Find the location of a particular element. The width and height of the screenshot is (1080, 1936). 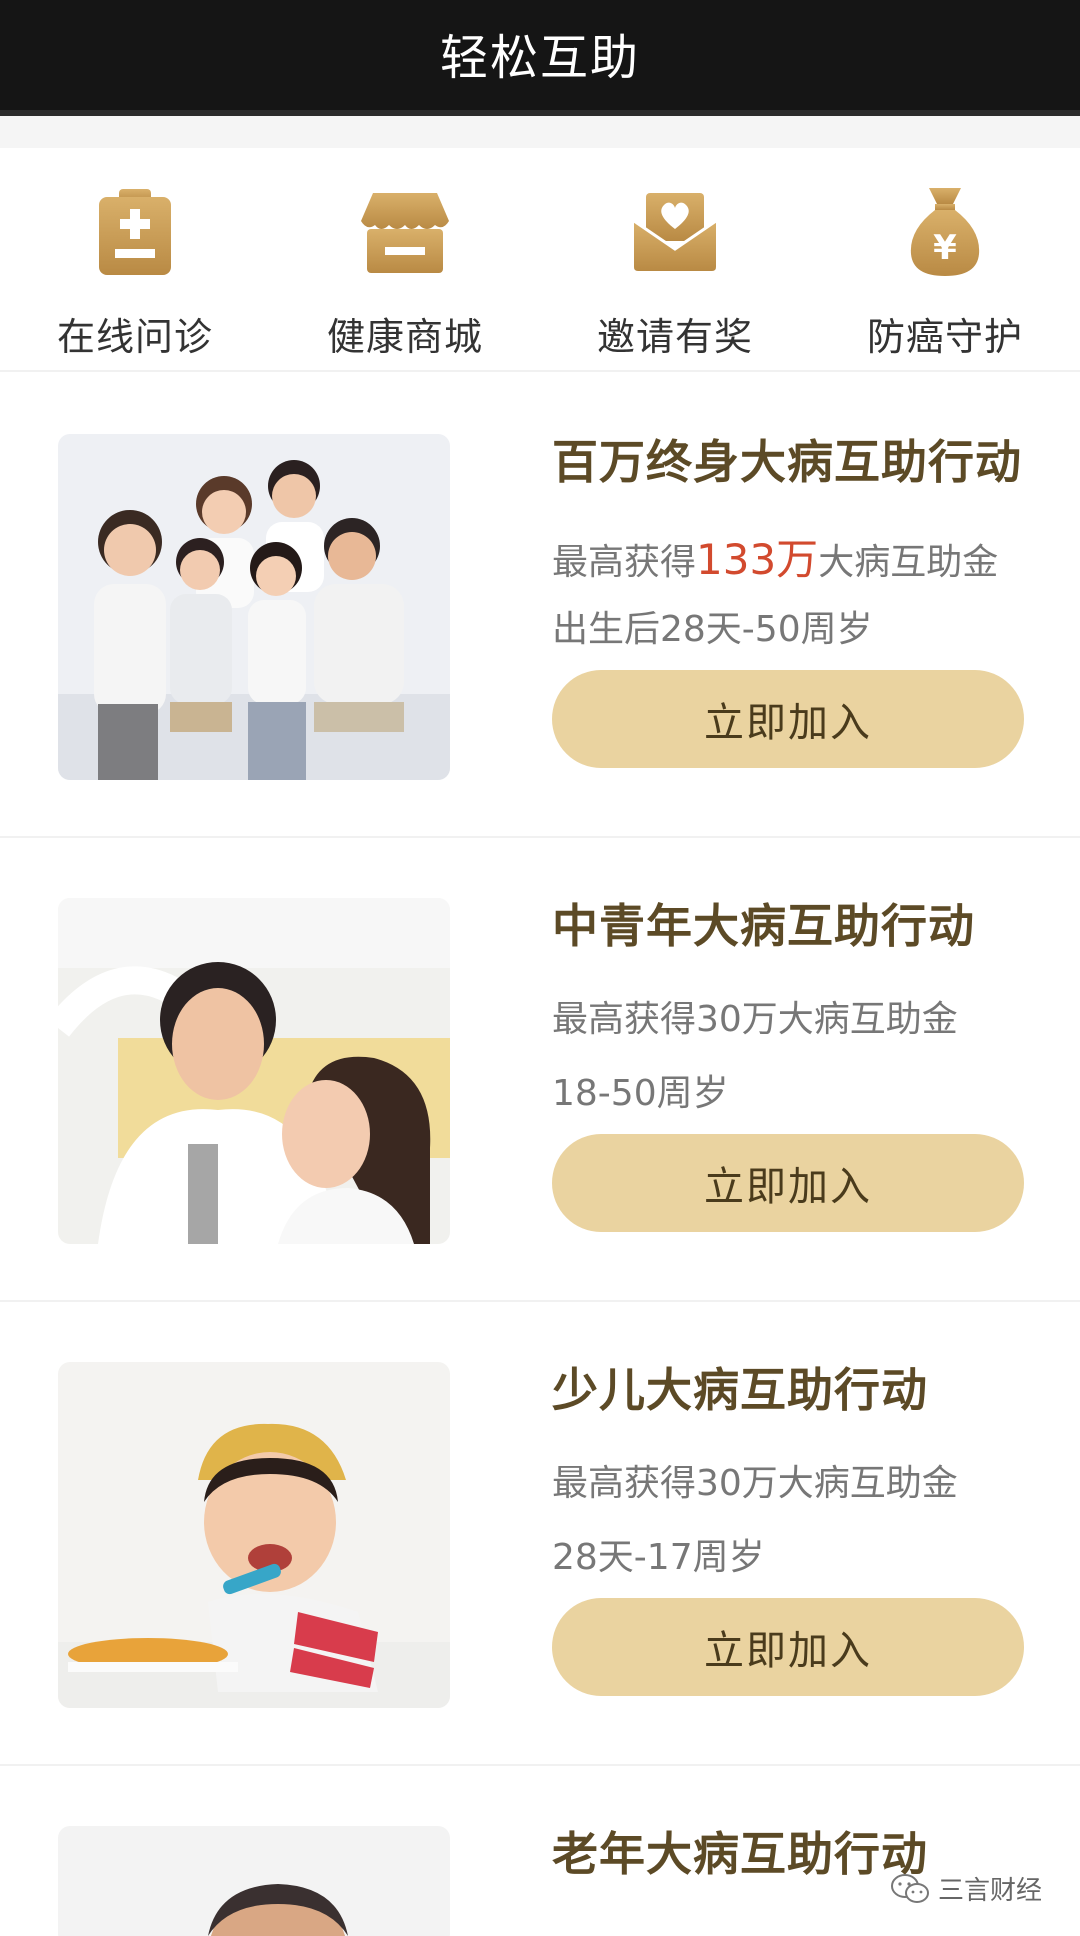

page-title: 轻松互助 is located at coordinates (539, 58).